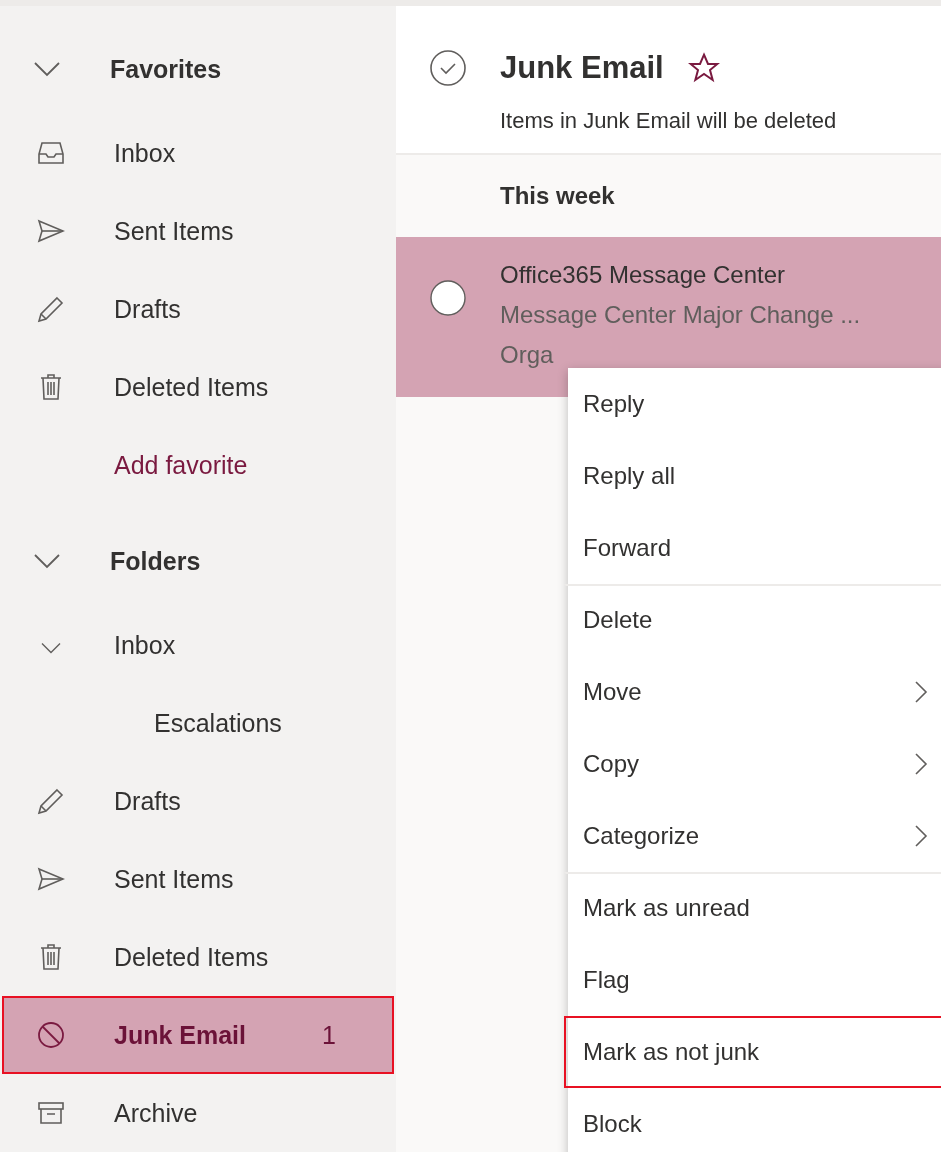 This screenshot has height=1152, width=941. Describe the element at coordinates (752, 620) in the screenshot. I see `menu-item: Delete` at that location.